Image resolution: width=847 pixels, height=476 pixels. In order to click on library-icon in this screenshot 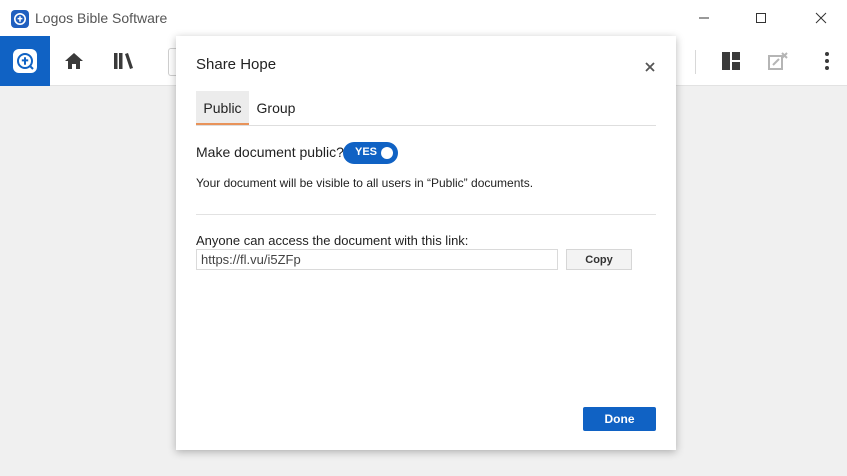, I will do `click(123, 61)`.